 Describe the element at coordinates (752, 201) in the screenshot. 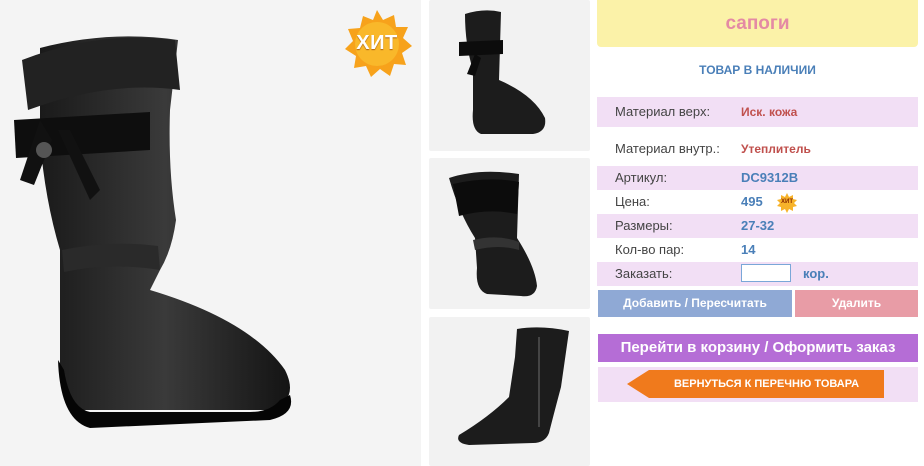

I see `price-value: 495` at that location.